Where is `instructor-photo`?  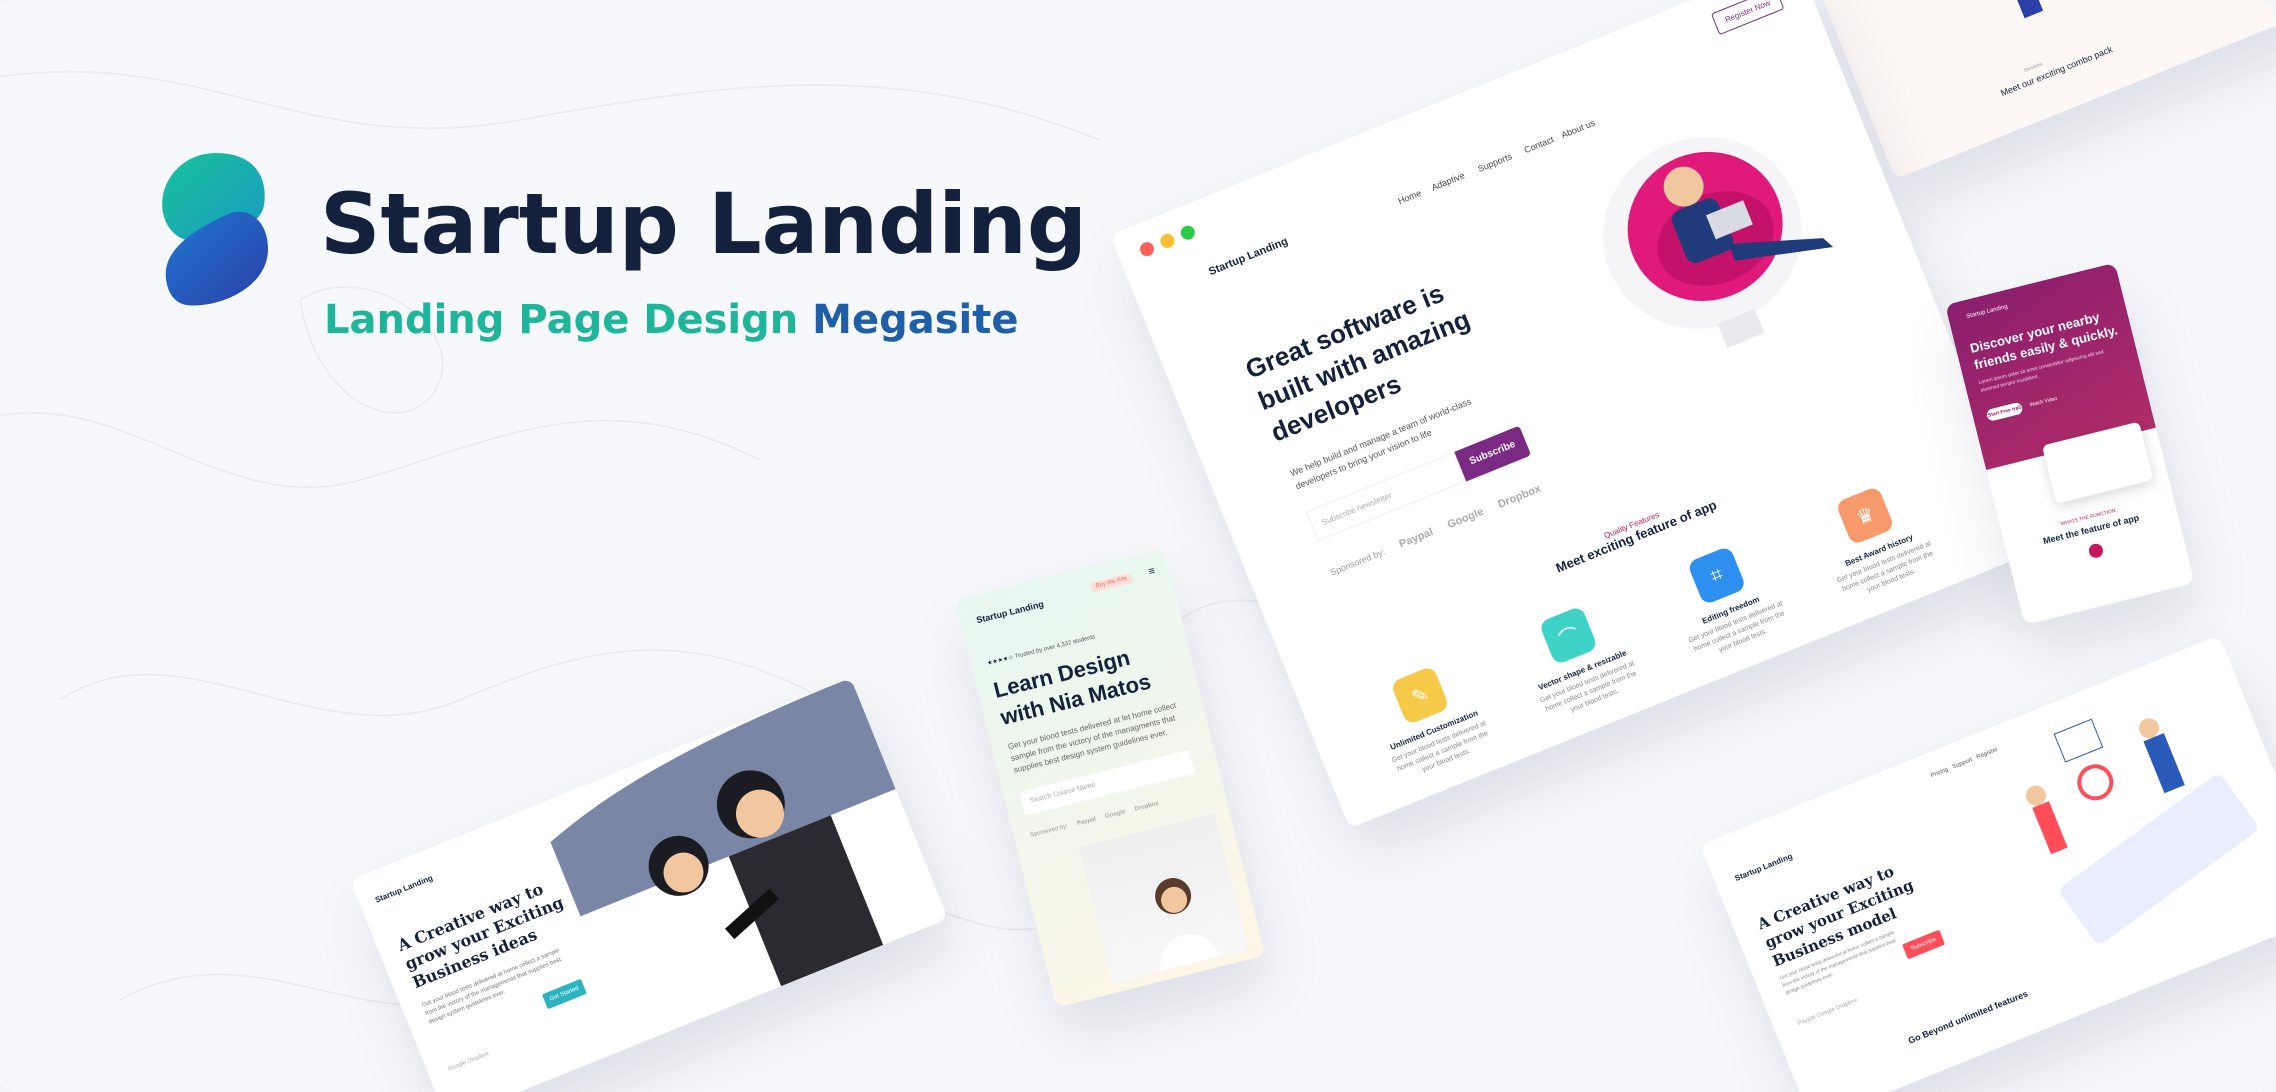
instructor-photo is located at coordinates (1163, 898).